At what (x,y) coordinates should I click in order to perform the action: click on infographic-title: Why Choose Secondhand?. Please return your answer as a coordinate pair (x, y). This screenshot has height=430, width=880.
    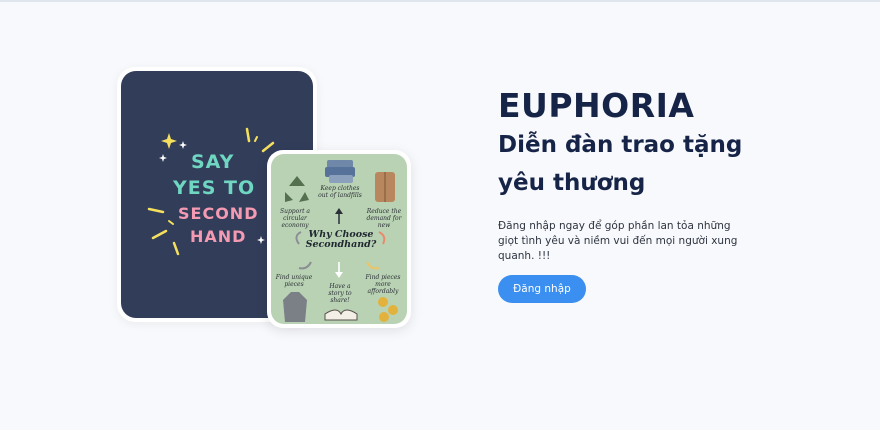
    Looking at the image, I should click on (341, 239).